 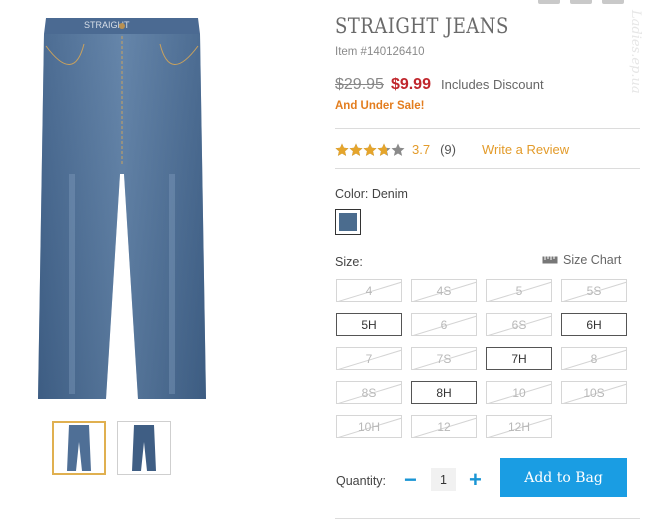 I want to click on size-option-10: 10, so click(x=519, y=392).